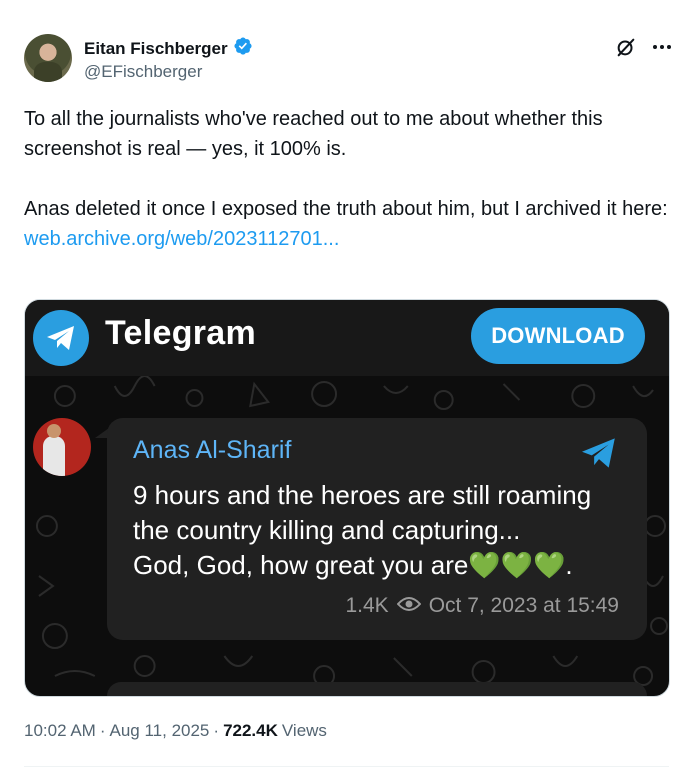  Describe the element at coordinates (377, 689) in the screenshot. I see `next-message-partial` at that location.